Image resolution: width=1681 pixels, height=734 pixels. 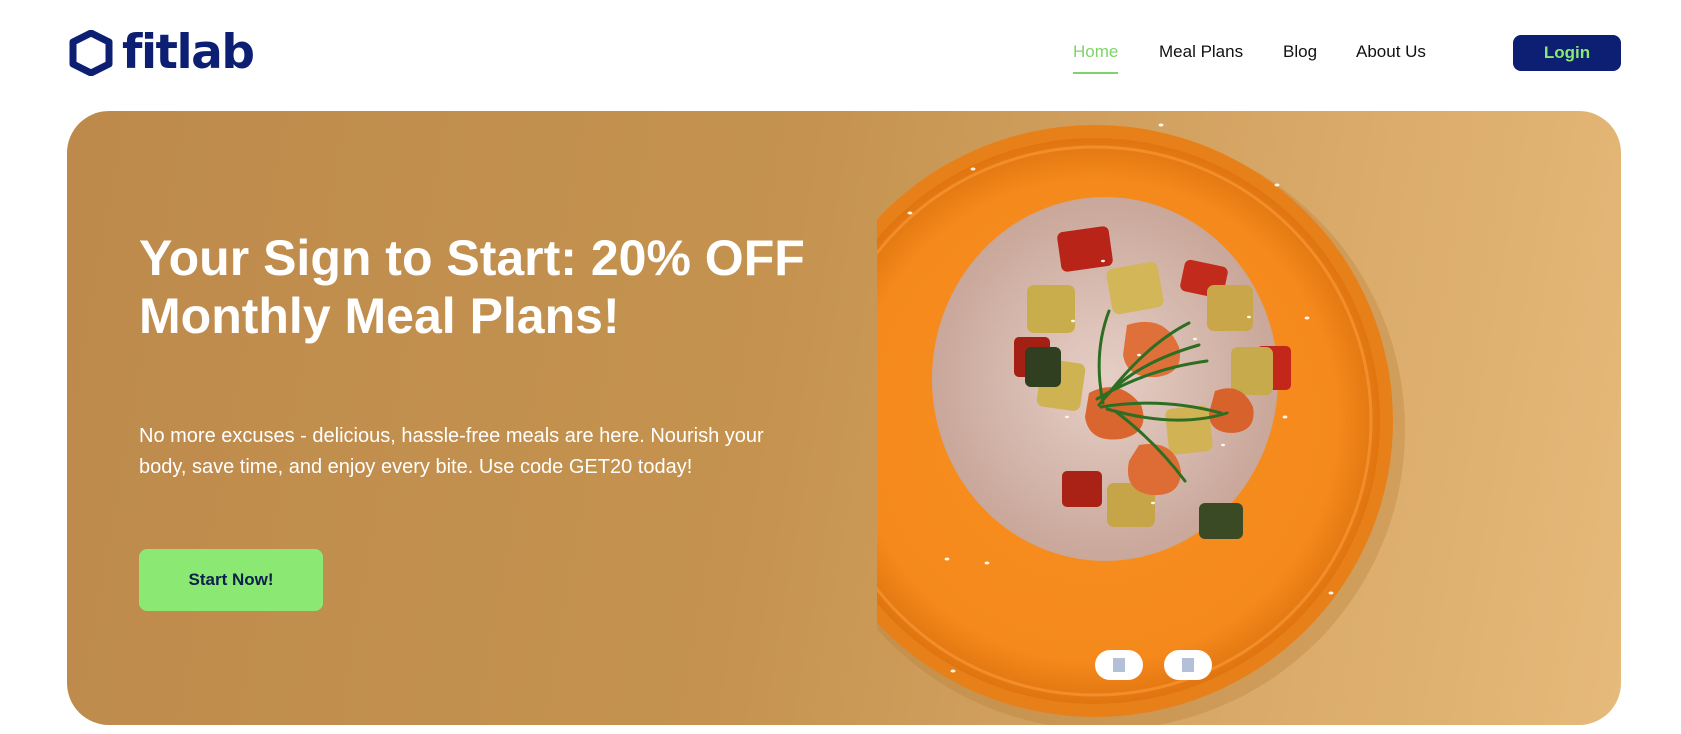 I want to click on nav-item-meal-plans: Meal Plans, so click(x=1201, y=52).